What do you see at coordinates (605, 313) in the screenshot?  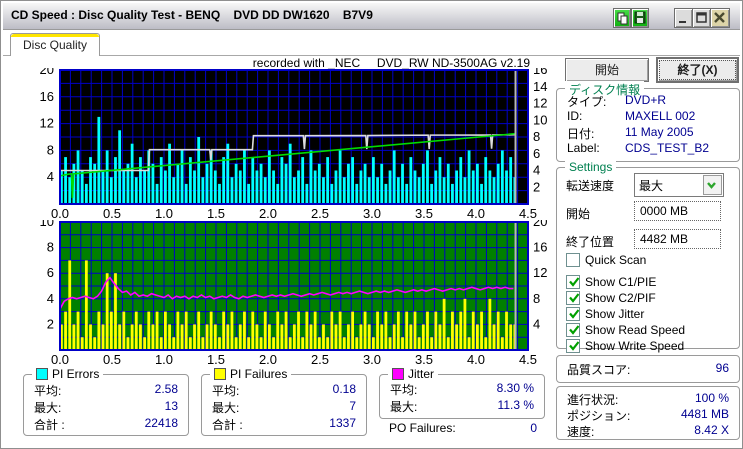 I see `checkbox-show-jitter: Show Jitter` at bounding box center [605, 313].